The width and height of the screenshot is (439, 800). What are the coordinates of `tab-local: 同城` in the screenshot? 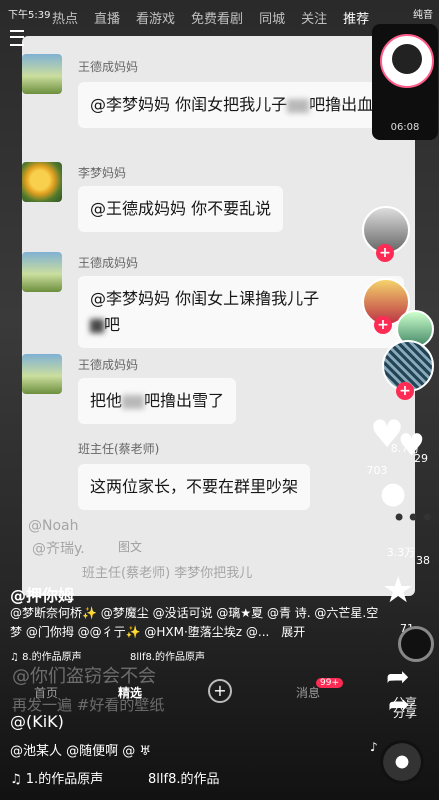 It's located at (272, 19).